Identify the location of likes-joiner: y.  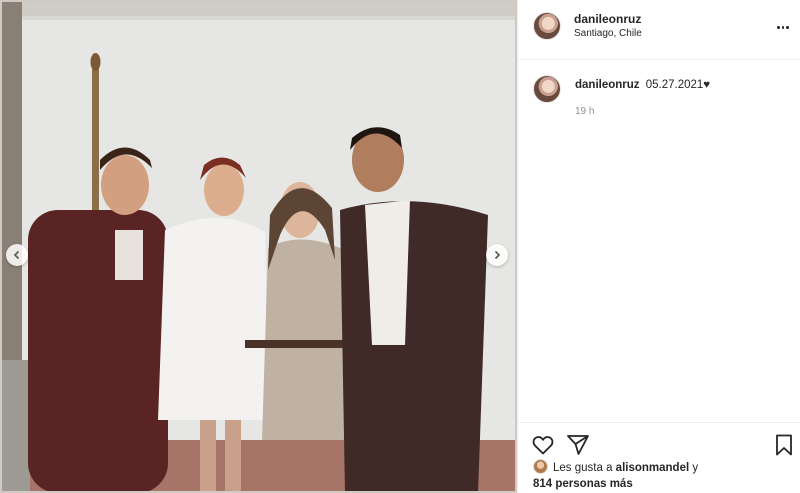
(695, 468).